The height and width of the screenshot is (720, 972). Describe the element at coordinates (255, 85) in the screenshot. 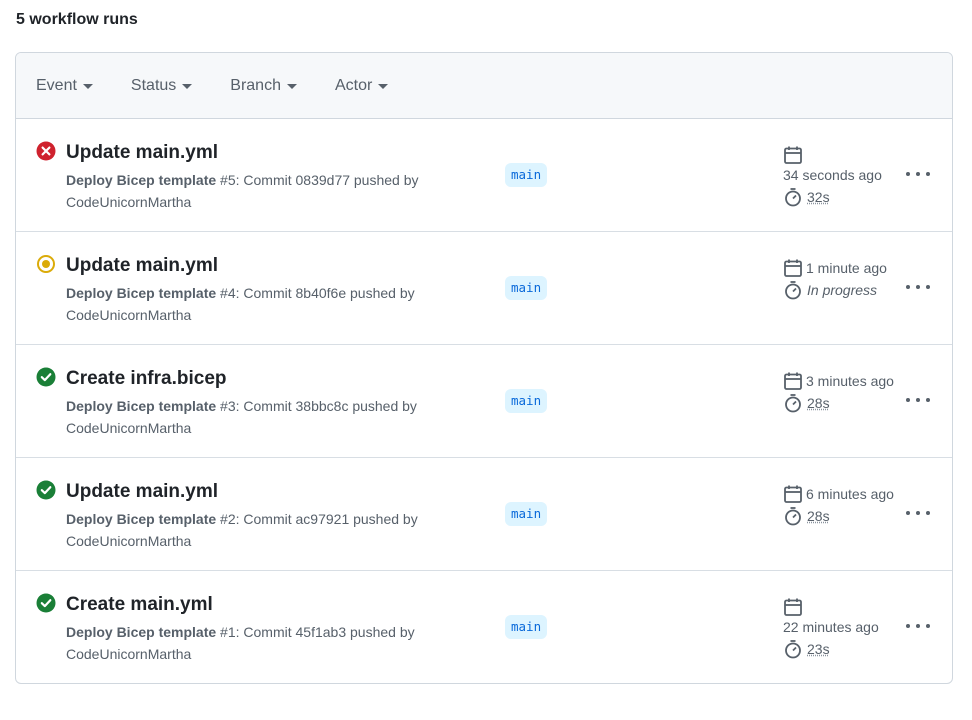

I see `branch-filter-label: Branch` at that location.